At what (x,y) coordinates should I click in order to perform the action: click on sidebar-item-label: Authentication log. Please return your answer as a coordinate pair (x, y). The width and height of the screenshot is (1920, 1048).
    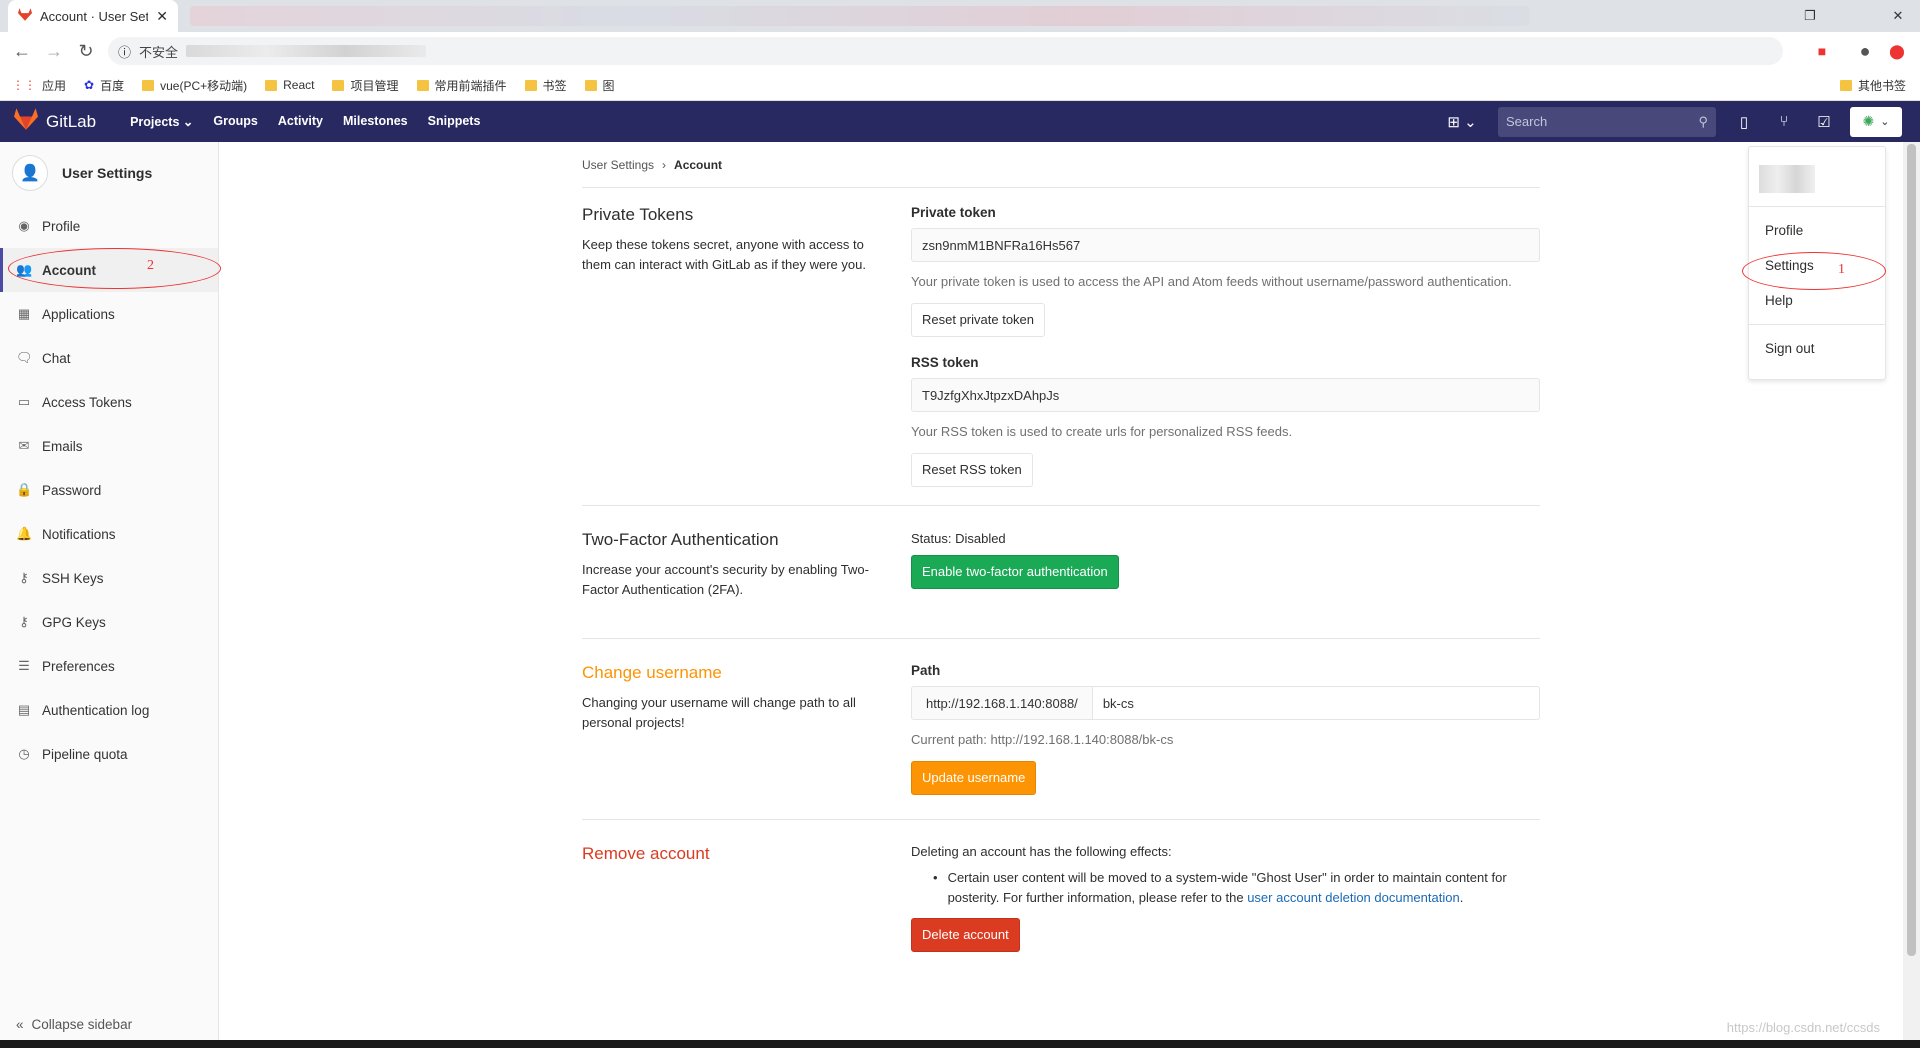
    Looking at the image, I should click on (96, 710).